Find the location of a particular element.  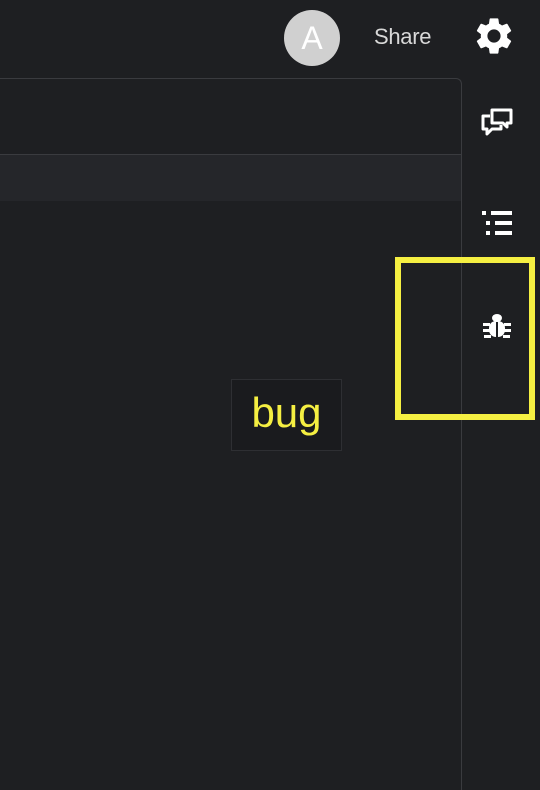

share-button: Share is located at coordinates (403, 37).